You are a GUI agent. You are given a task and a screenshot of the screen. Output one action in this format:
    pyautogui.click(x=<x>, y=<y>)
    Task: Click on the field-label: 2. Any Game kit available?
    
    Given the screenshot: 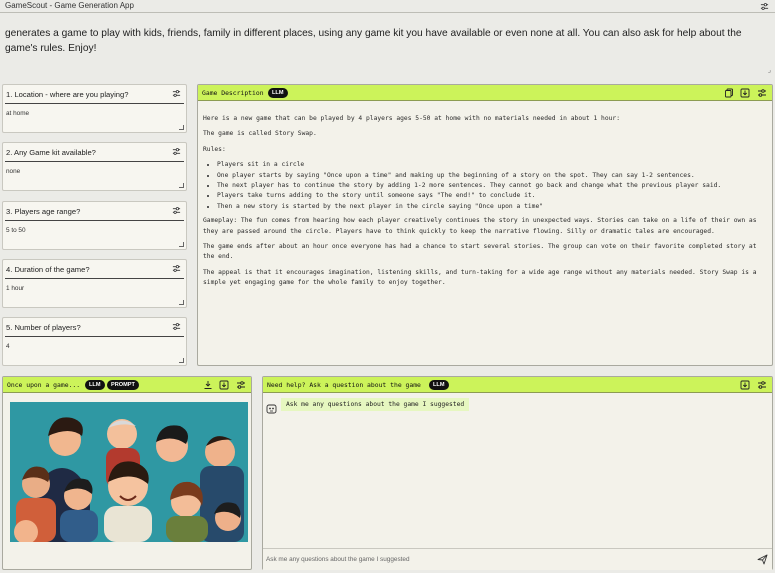 What is the action you would take?
    pyautogui.click(x=51, y=152)
    